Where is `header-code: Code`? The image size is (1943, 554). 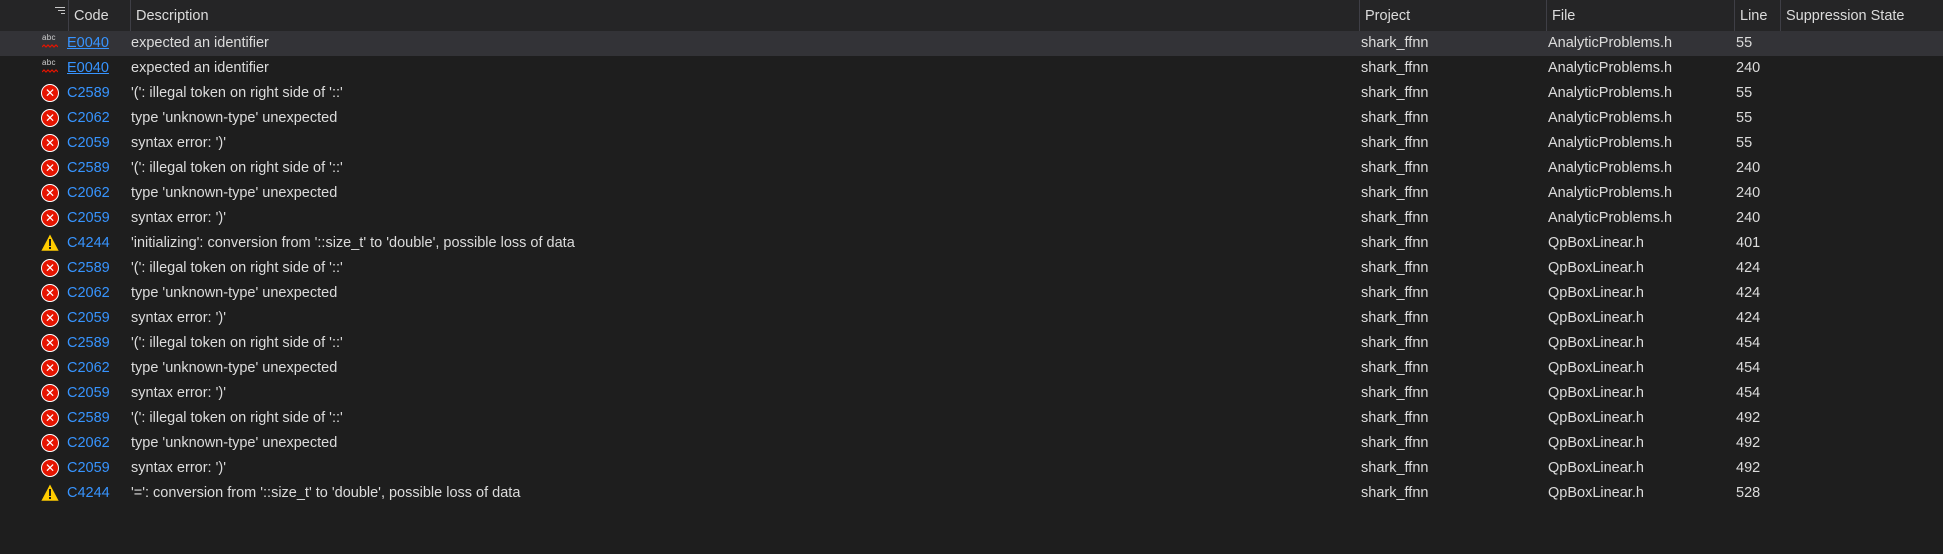 header-code: Code is located at coordinates (99, 15).